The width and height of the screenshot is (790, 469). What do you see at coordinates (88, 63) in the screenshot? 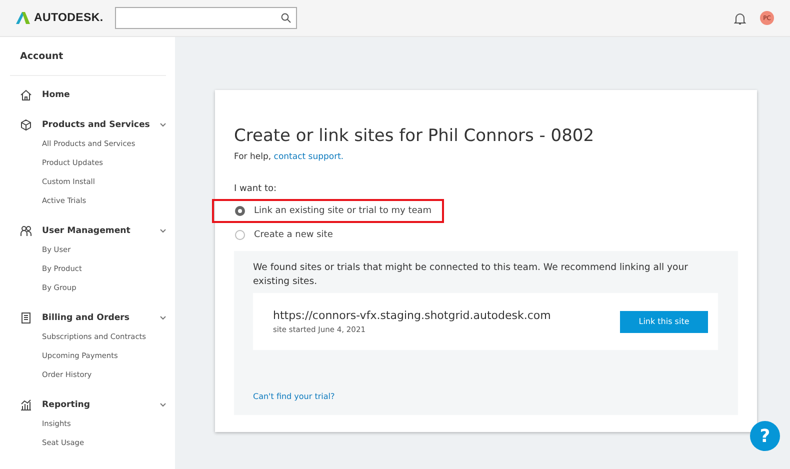
I see `sidebar-title: Account` at bounding box center [88, 63].